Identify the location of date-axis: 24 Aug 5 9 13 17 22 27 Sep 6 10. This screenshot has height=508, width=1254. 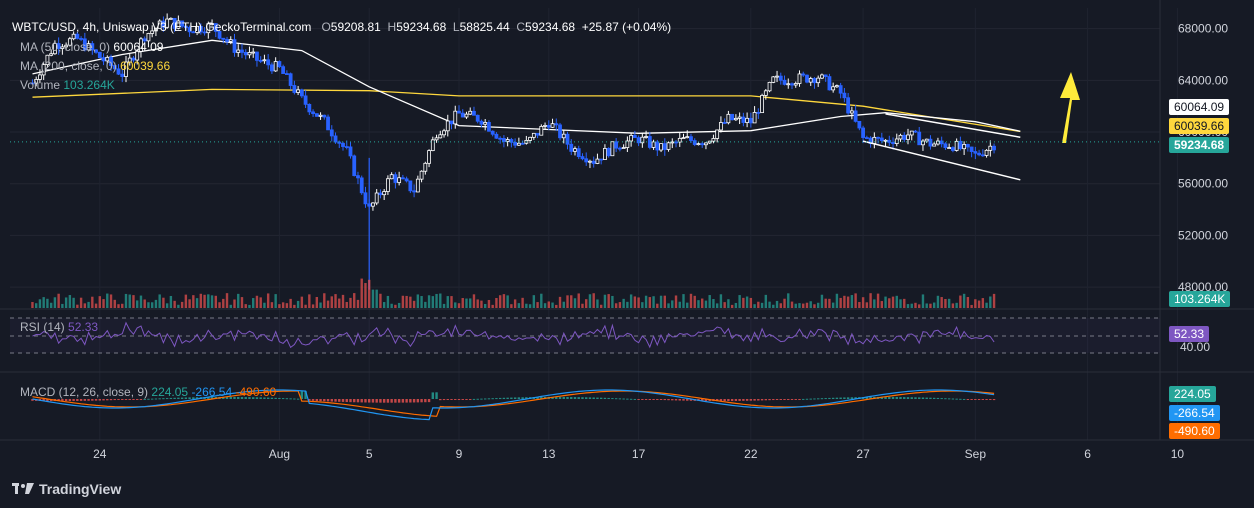
(638, 454).